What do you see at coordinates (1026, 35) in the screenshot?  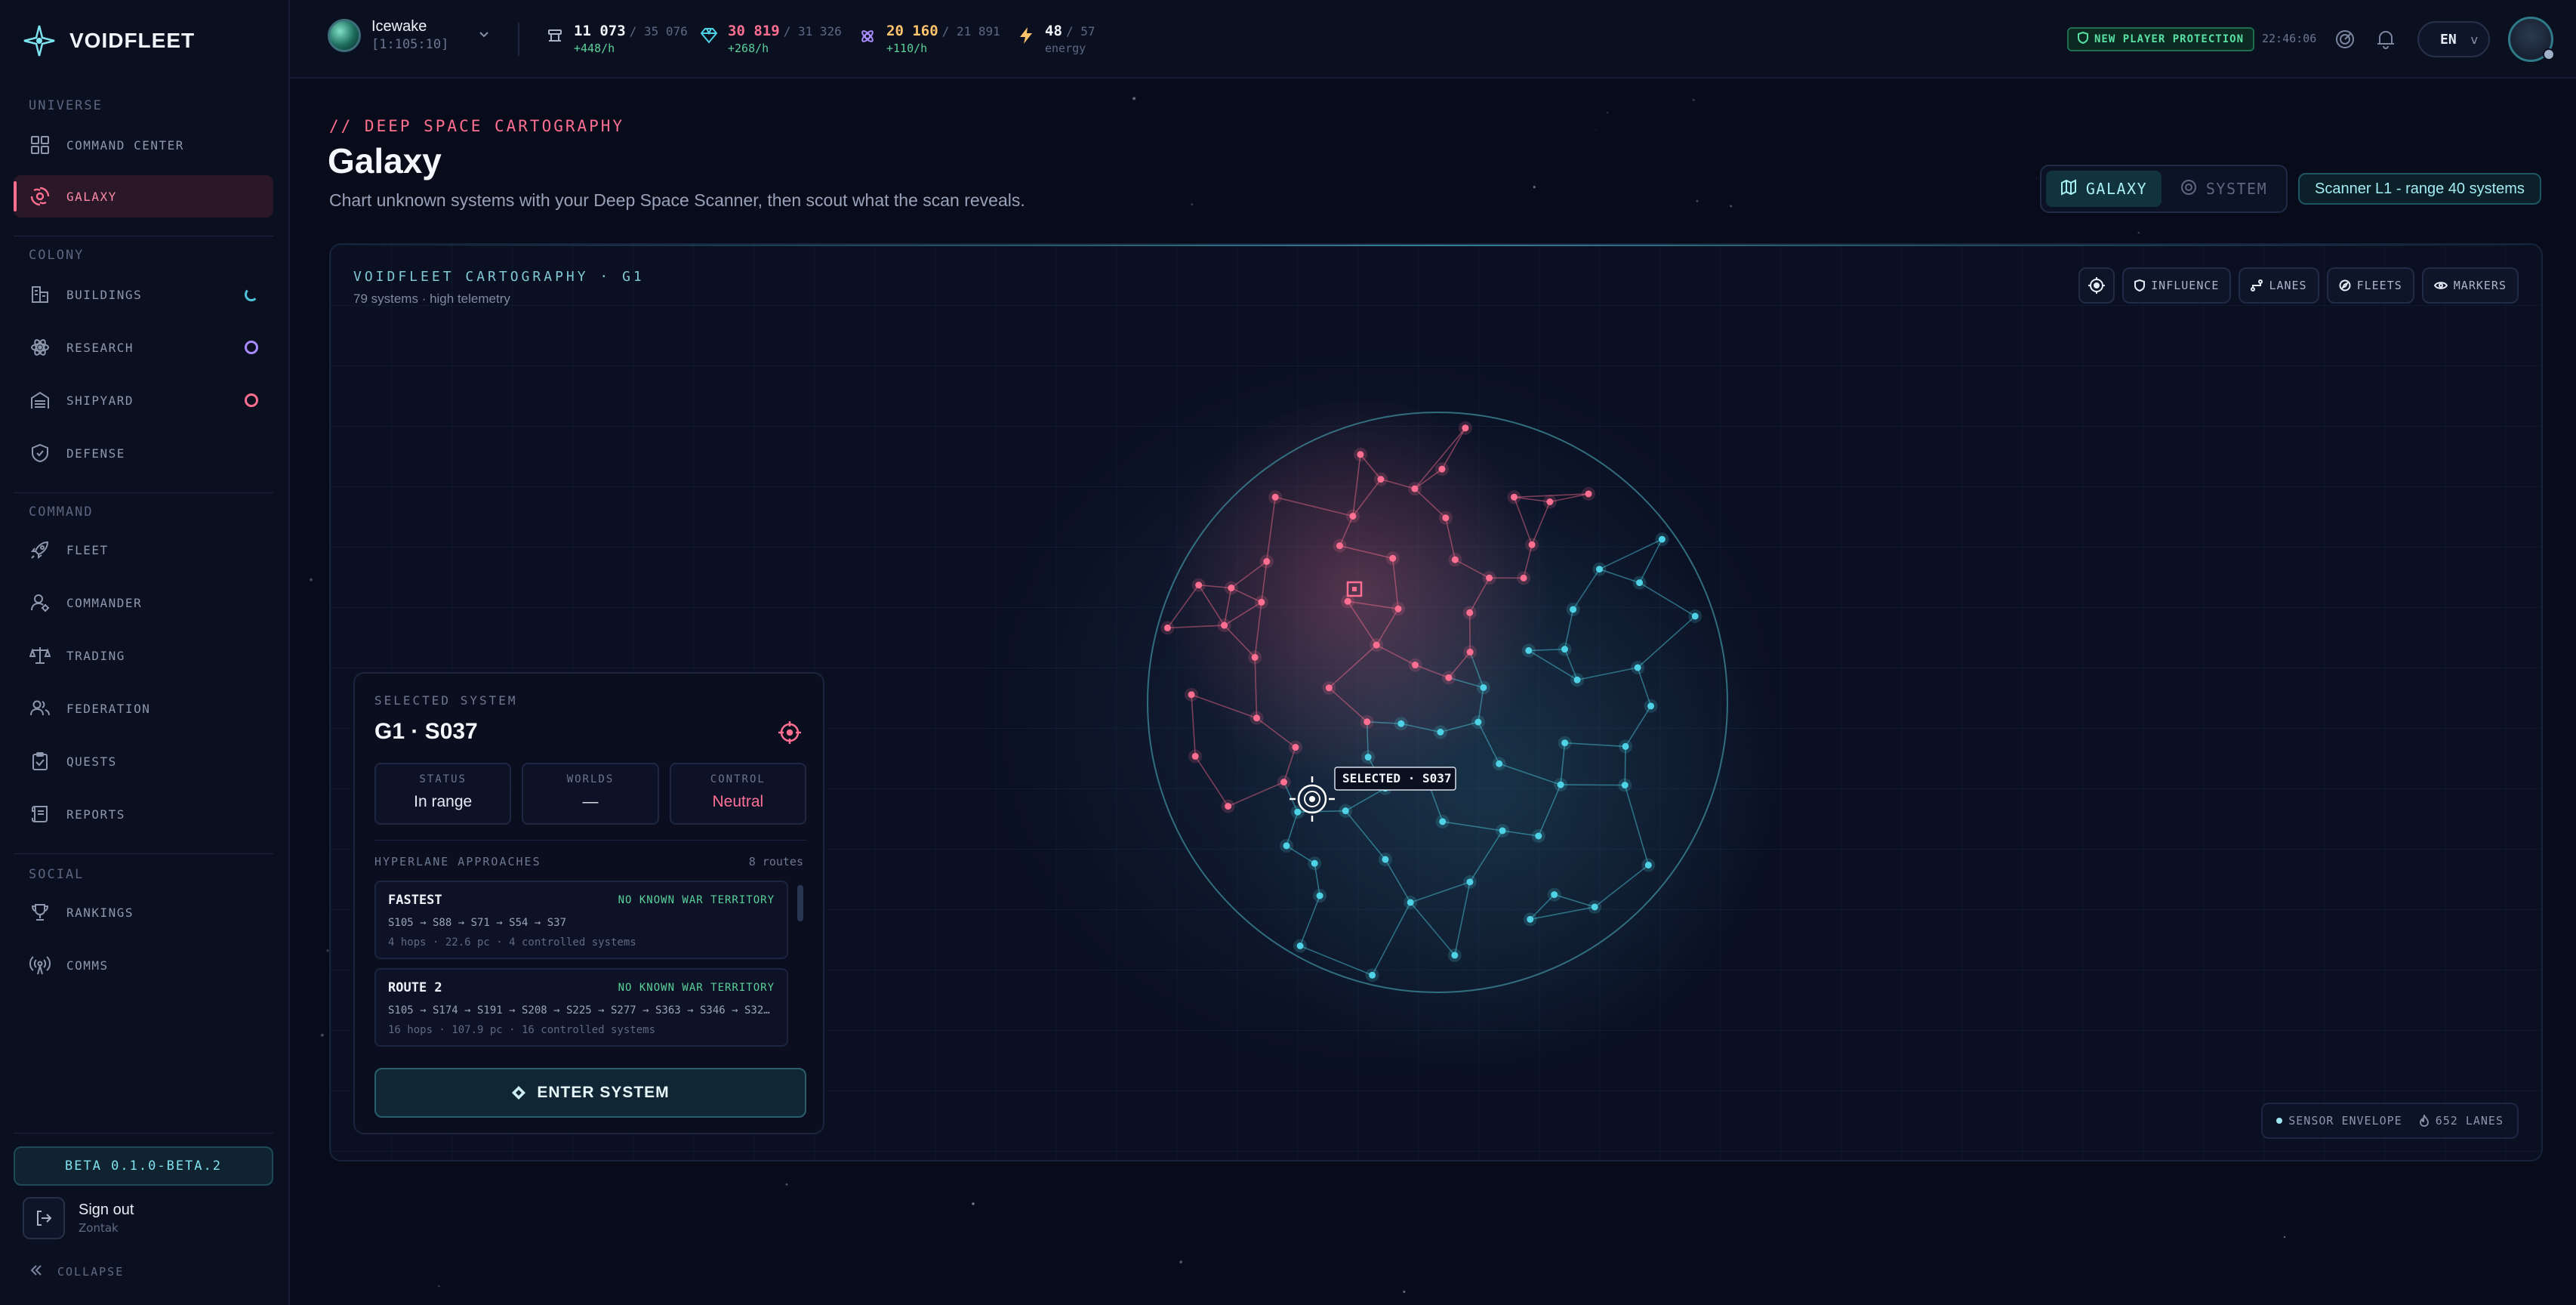 I see `energy-icon` at bounding box center [1026, 35].